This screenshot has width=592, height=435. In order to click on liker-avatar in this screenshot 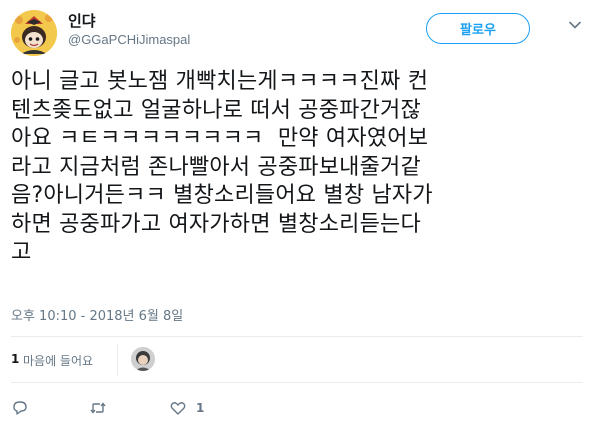, I will do `click(143, 359)`.